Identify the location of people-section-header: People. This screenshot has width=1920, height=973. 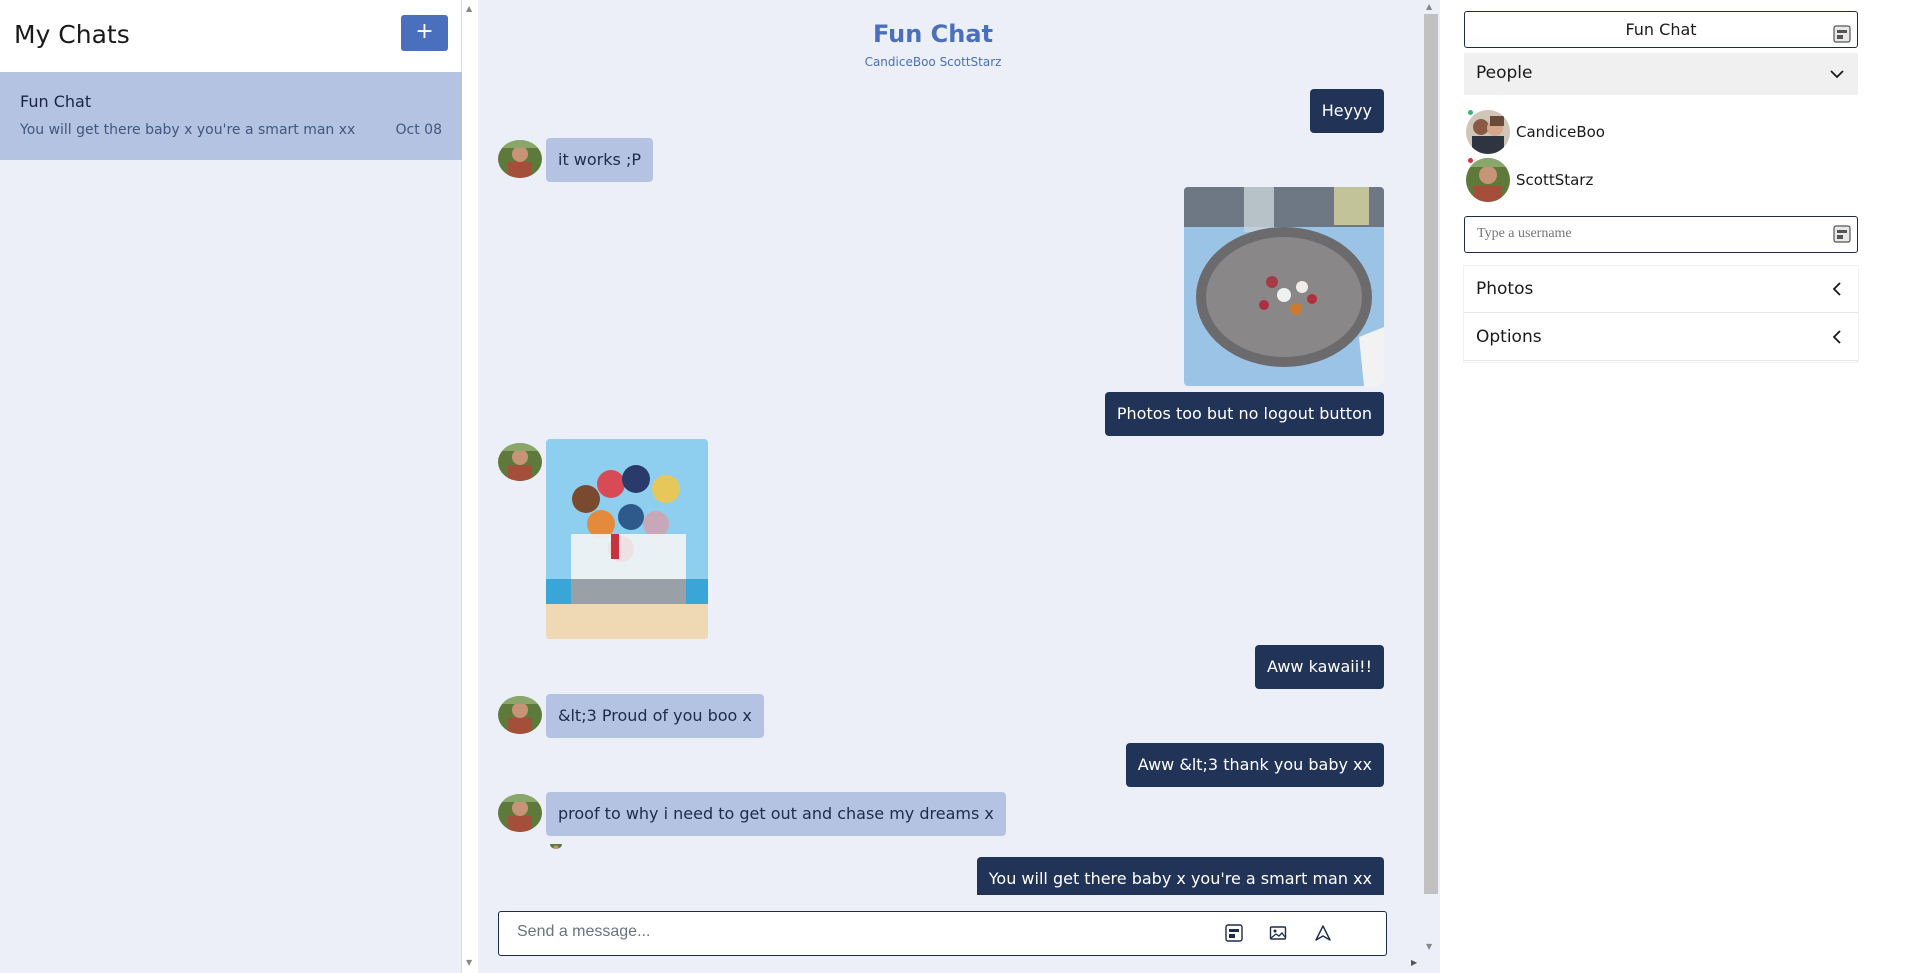
(1661, 74).